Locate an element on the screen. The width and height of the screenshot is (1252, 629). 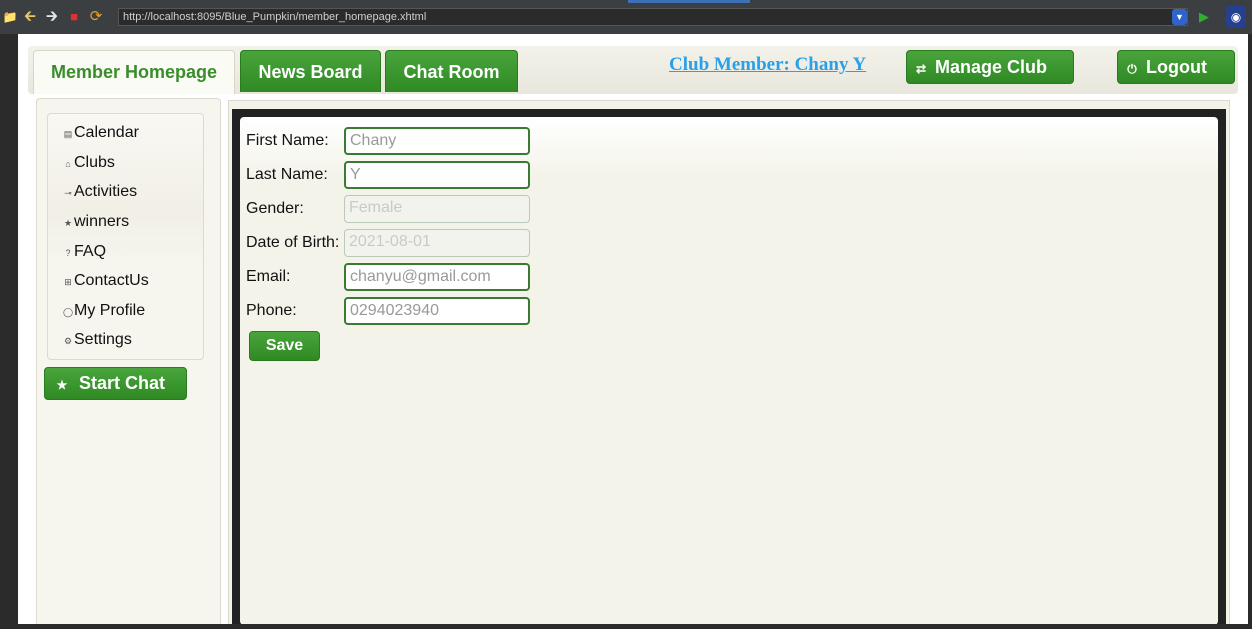
first-name-label: First Name: is located at coordinates (287, 140).